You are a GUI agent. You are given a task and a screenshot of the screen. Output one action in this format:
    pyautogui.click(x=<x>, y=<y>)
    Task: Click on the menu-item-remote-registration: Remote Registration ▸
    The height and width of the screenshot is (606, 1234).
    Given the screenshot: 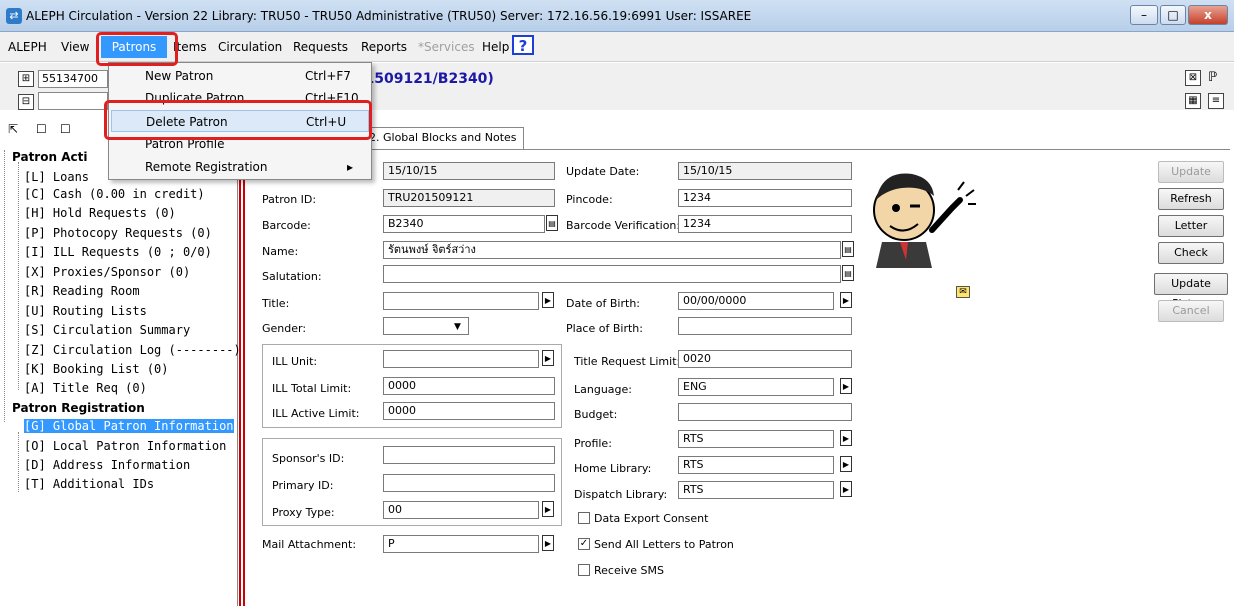 What is the action you would take?
    pyautogui.click(x=240, y=167)
    